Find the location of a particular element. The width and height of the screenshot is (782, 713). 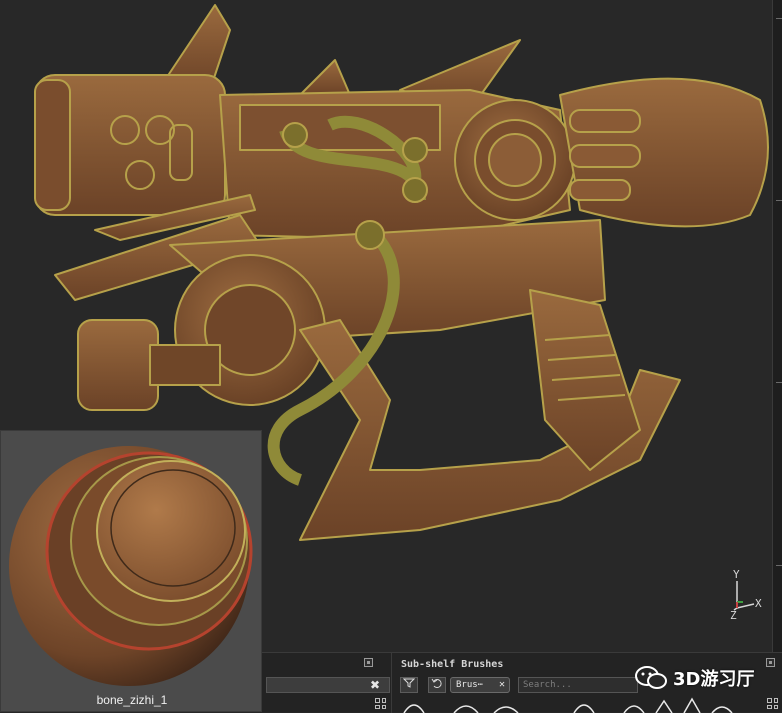

watermark-text: 3D游习厅 is located at coordinates (714, 679).